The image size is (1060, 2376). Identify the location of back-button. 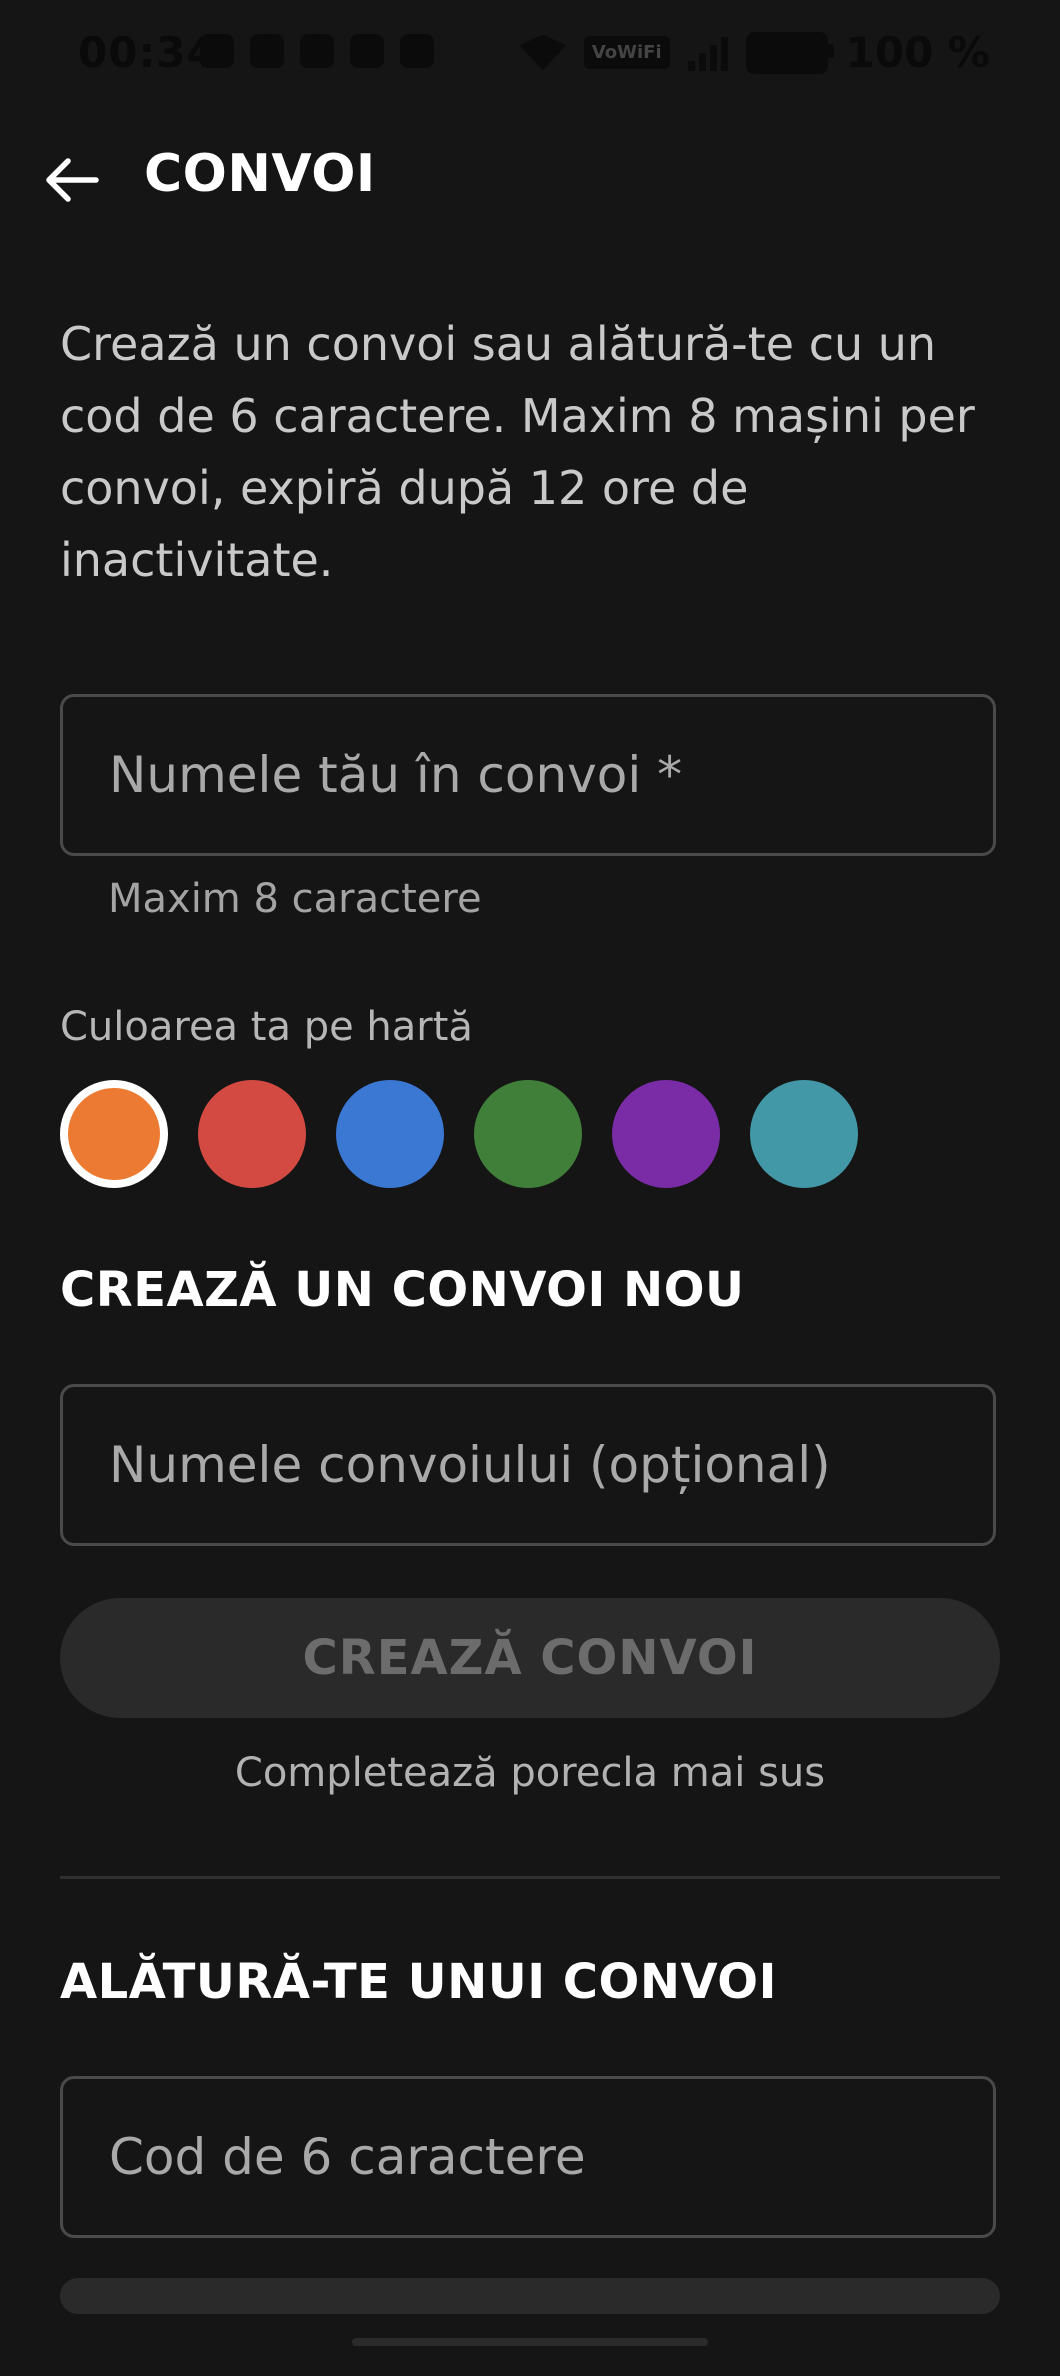
(72, 180).